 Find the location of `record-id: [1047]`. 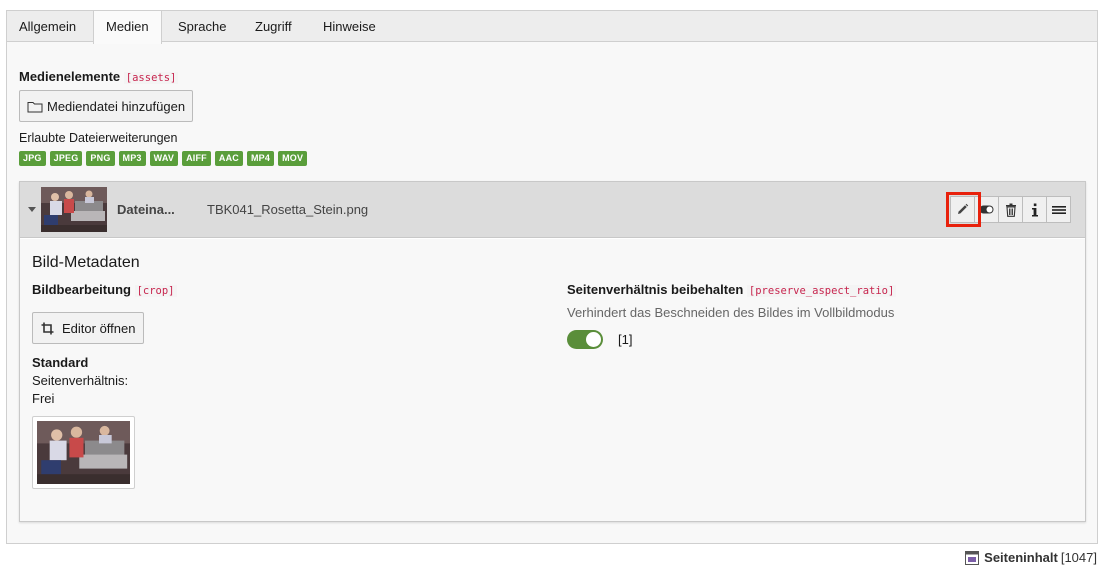

record-id: [1047] is located at coordinates (1078, 557).